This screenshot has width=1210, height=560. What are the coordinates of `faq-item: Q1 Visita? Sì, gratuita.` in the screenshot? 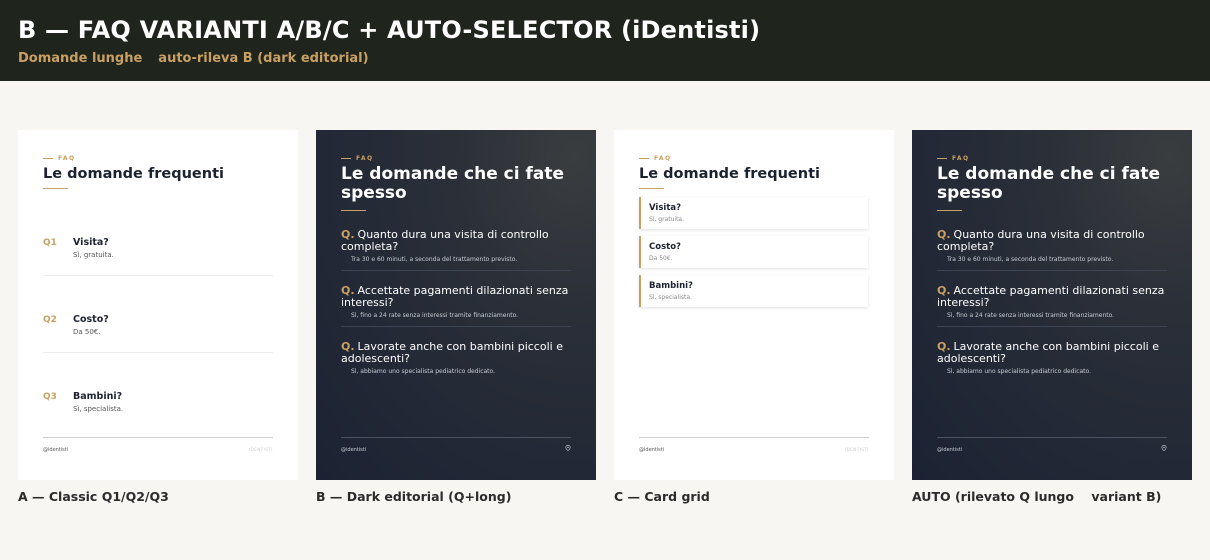 It's located at (158, 251).